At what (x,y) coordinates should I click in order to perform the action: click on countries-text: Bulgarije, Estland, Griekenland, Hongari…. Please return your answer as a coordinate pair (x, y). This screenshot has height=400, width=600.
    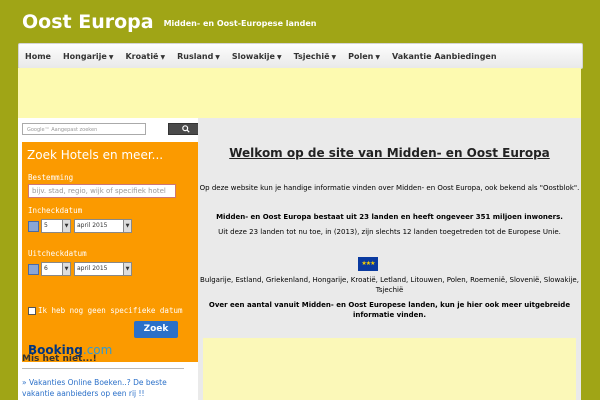
    Looking at the image, I should click on (389, 285).